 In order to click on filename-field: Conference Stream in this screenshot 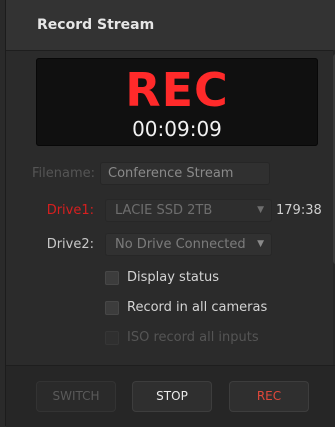, I will do `click(185, 173)`.